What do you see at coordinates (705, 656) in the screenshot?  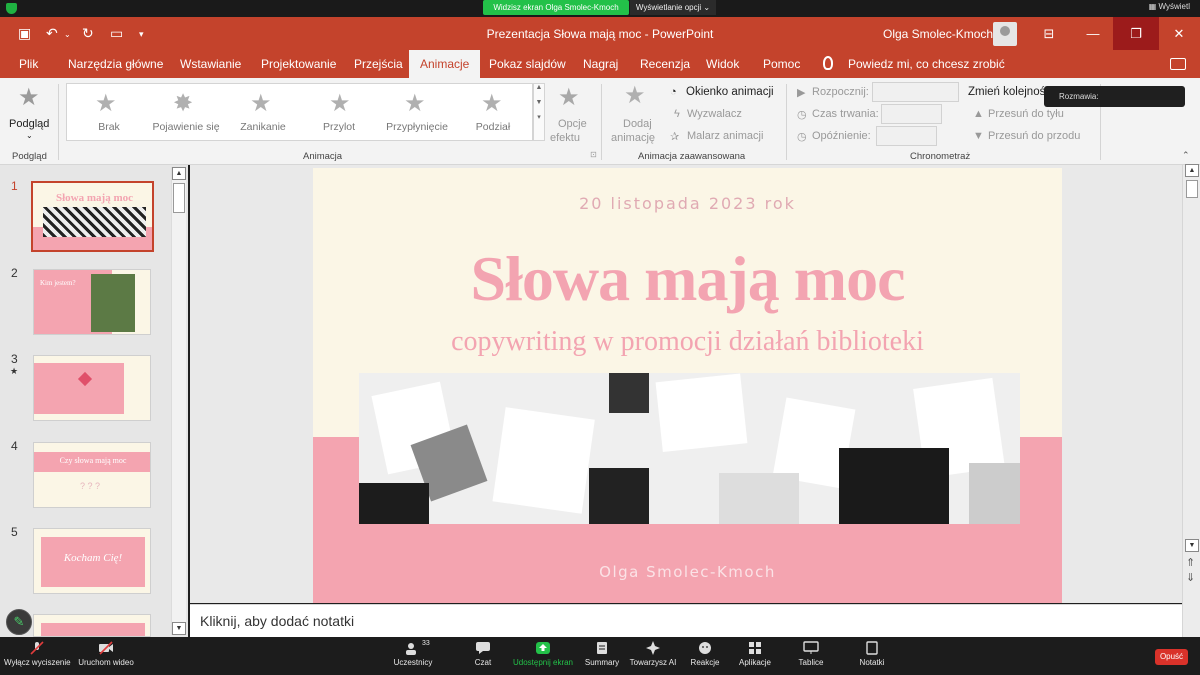 I see `reactions-button: Reakcje` at bounding box center [705, 656].